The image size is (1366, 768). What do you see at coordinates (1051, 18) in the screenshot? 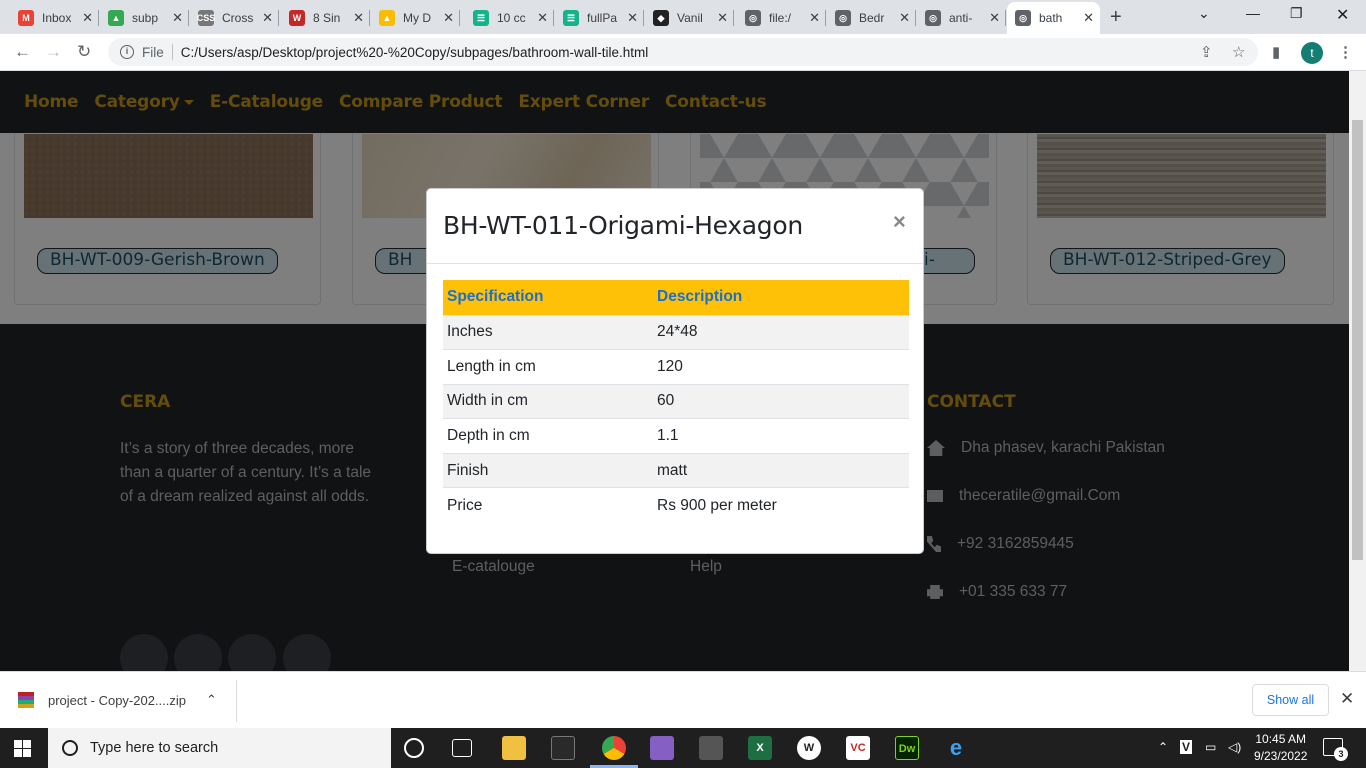
I see `tab-title: bath` at bounding box center [1051, 18].